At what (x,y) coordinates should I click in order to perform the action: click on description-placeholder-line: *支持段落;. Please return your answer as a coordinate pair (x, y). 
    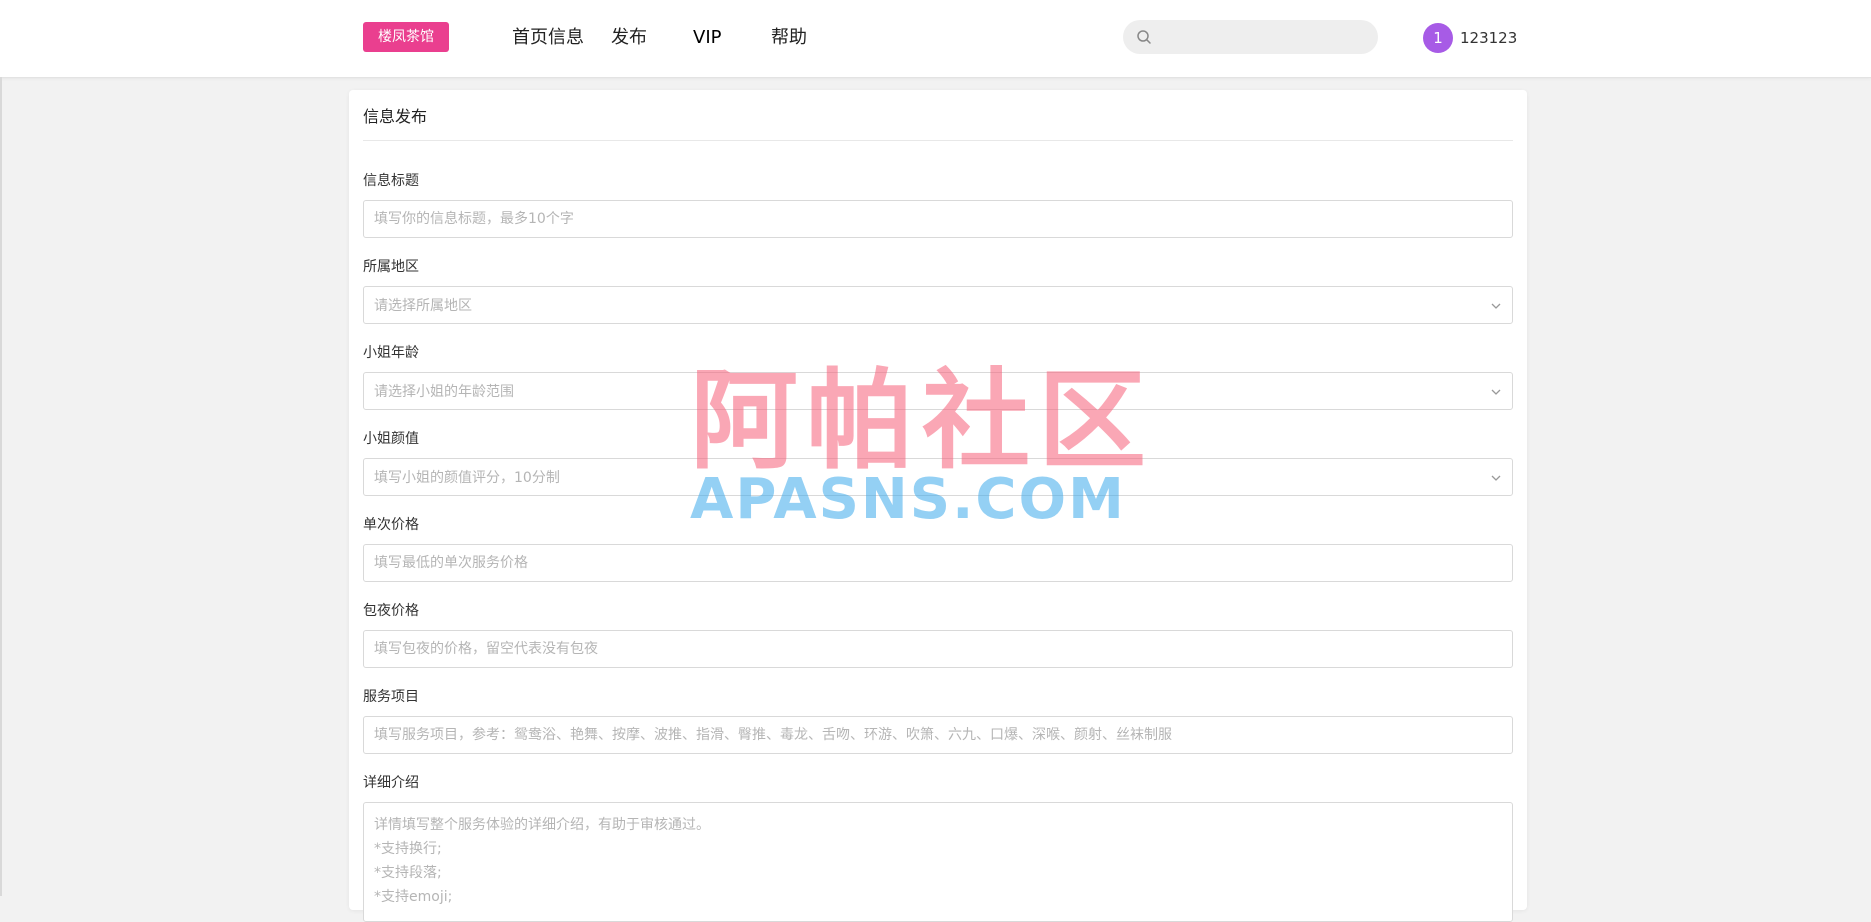
    Looking at the image, I should click on (408, 873).